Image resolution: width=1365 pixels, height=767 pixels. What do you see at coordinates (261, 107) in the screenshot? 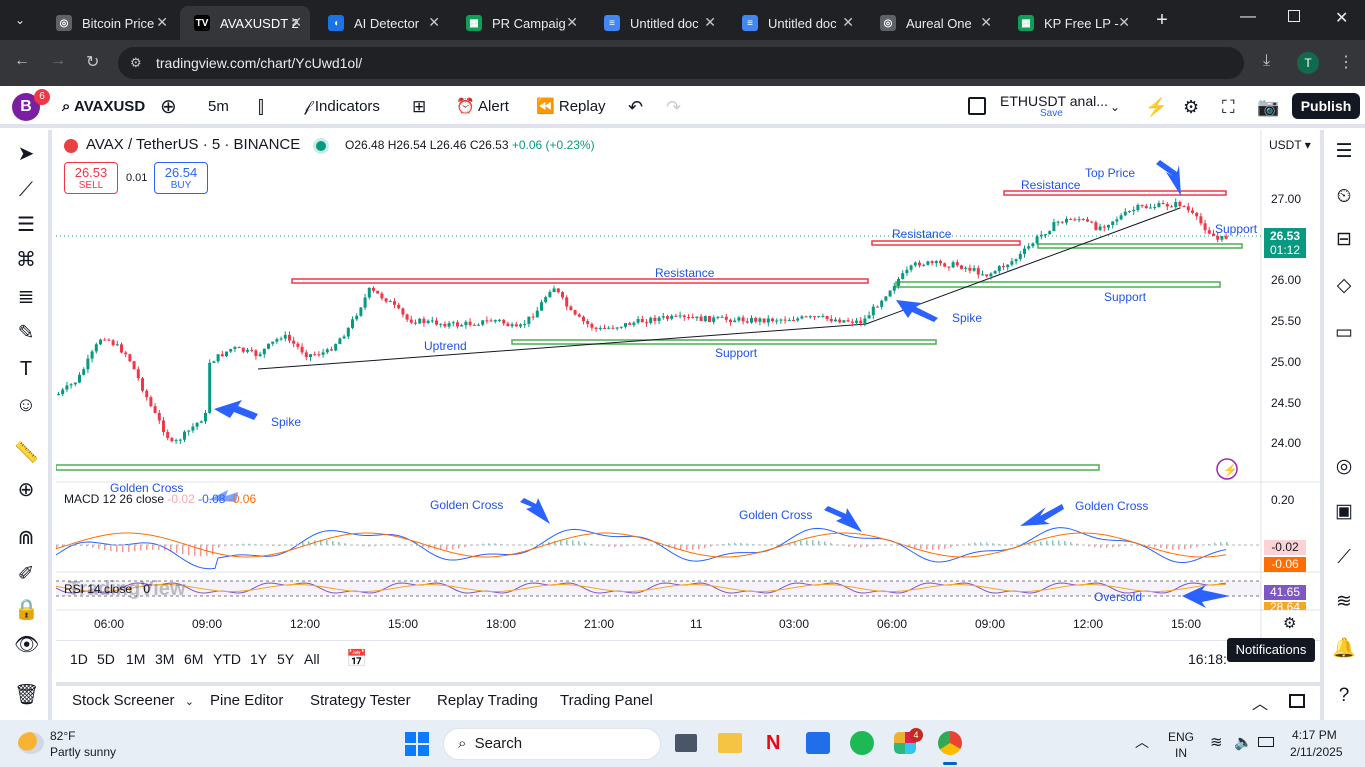
I see `candles-chart-type-icon: ⫿` at bounding box center [261, 107].